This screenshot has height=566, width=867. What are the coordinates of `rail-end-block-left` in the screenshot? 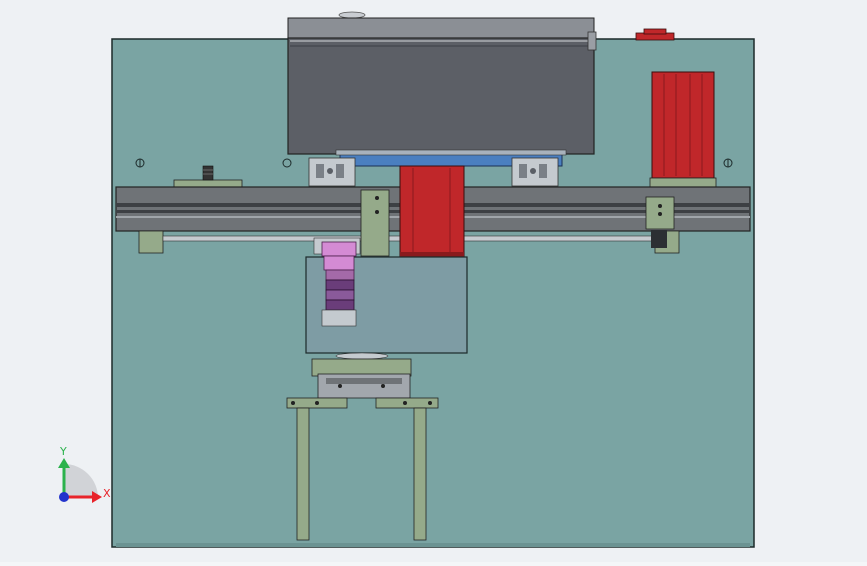 It's located at (151, 242).